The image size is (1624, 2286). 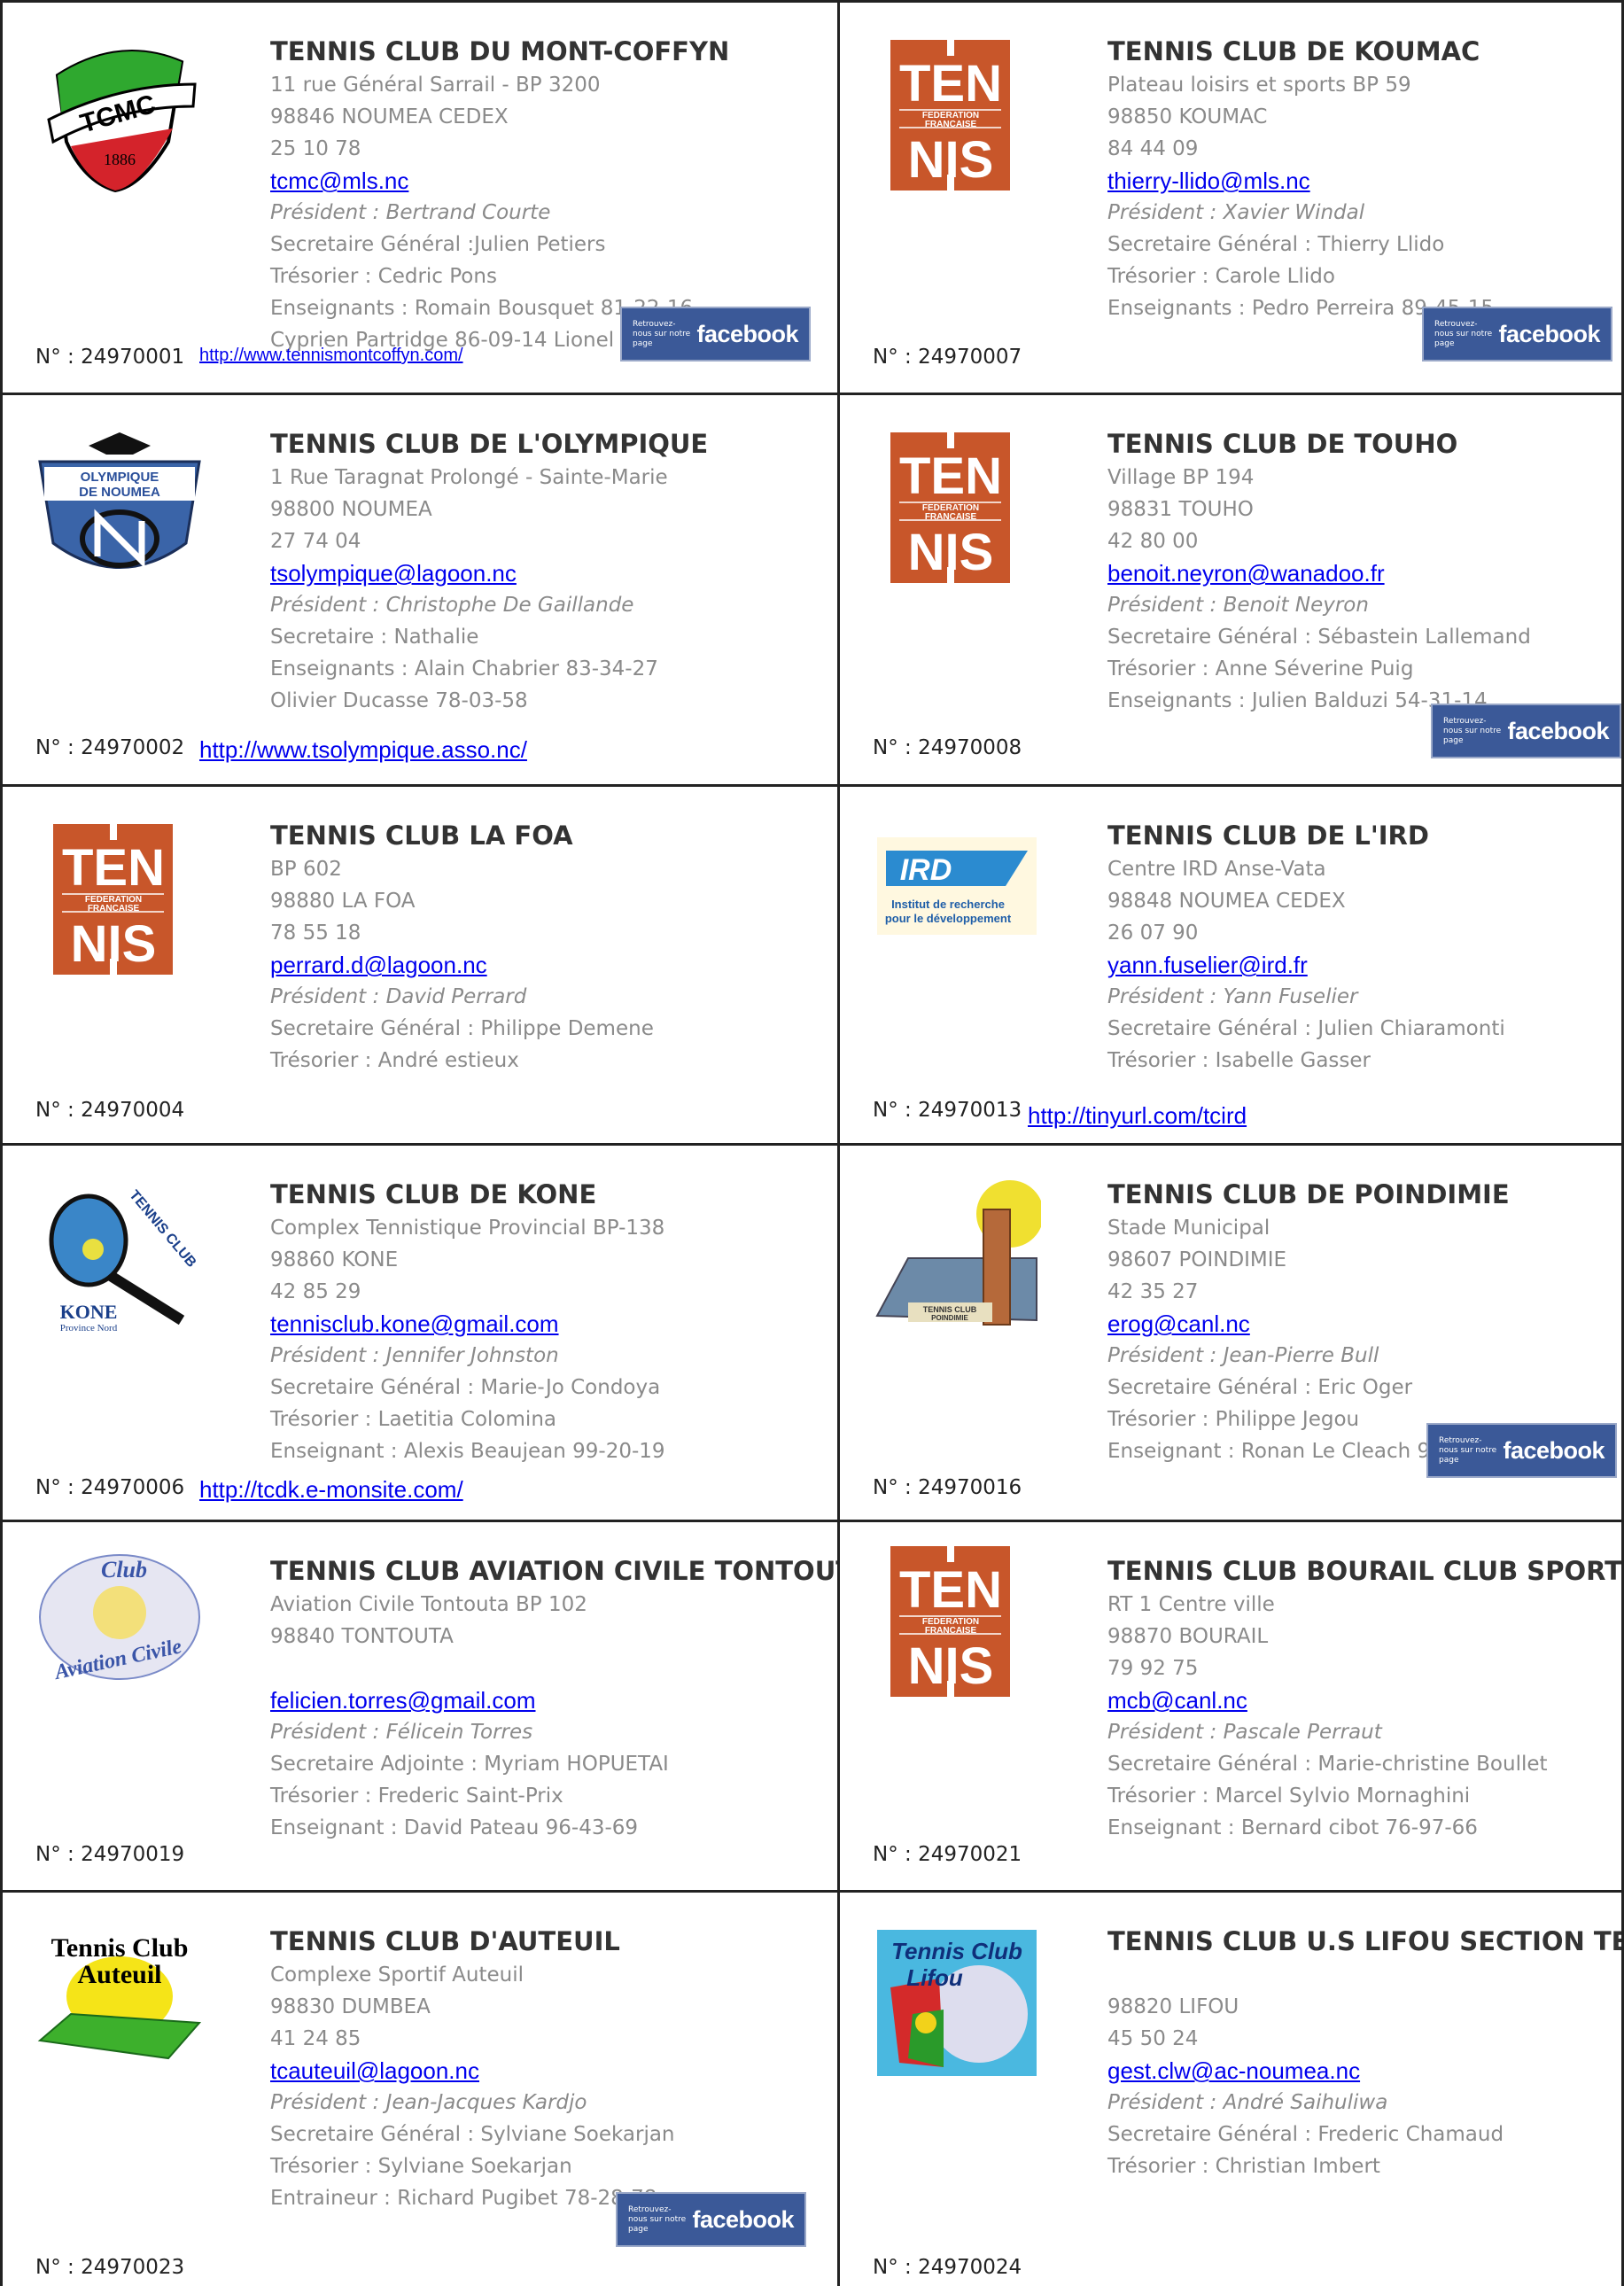 What do you see at coordinates (467, 1451) in the screenshot?
I see `officer-line: Enseignant : Alexis Beaujean 99-20-19` at bounding box center [467, 1451].